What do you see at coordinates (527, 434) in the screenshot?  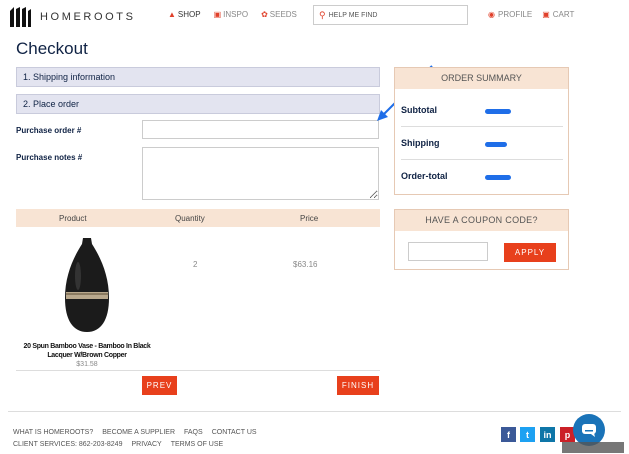 I see `twitter-icon: t` at bounding box center [527, 434].